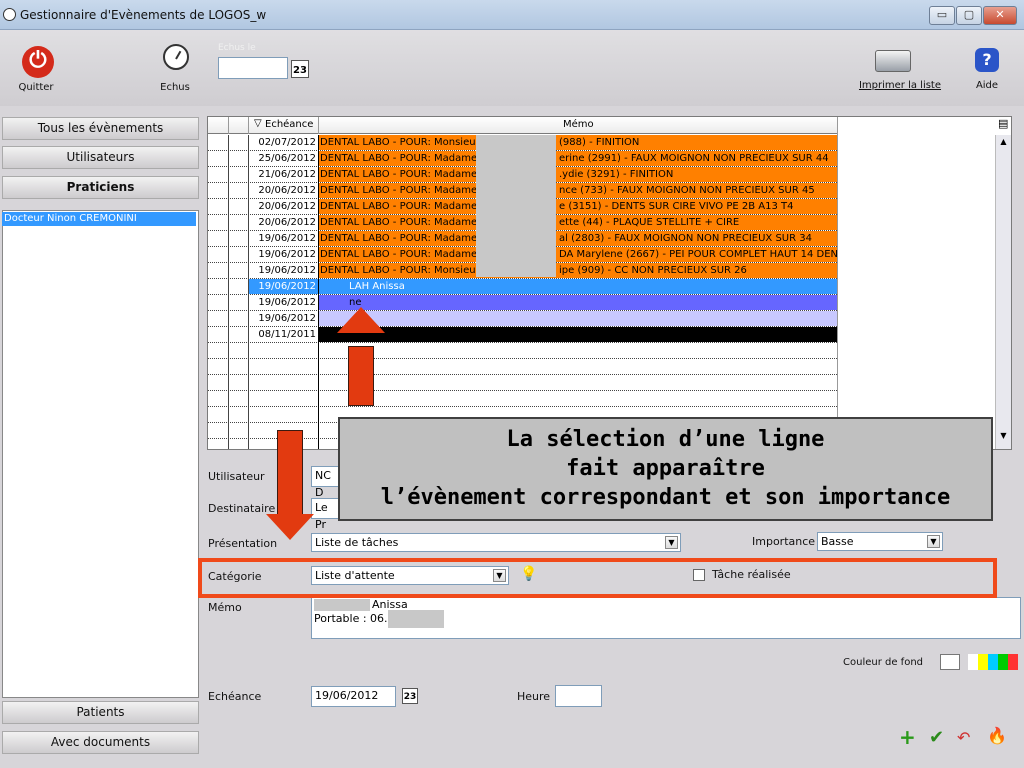  I want to click on echus-button: Echus, so click(175, 86).